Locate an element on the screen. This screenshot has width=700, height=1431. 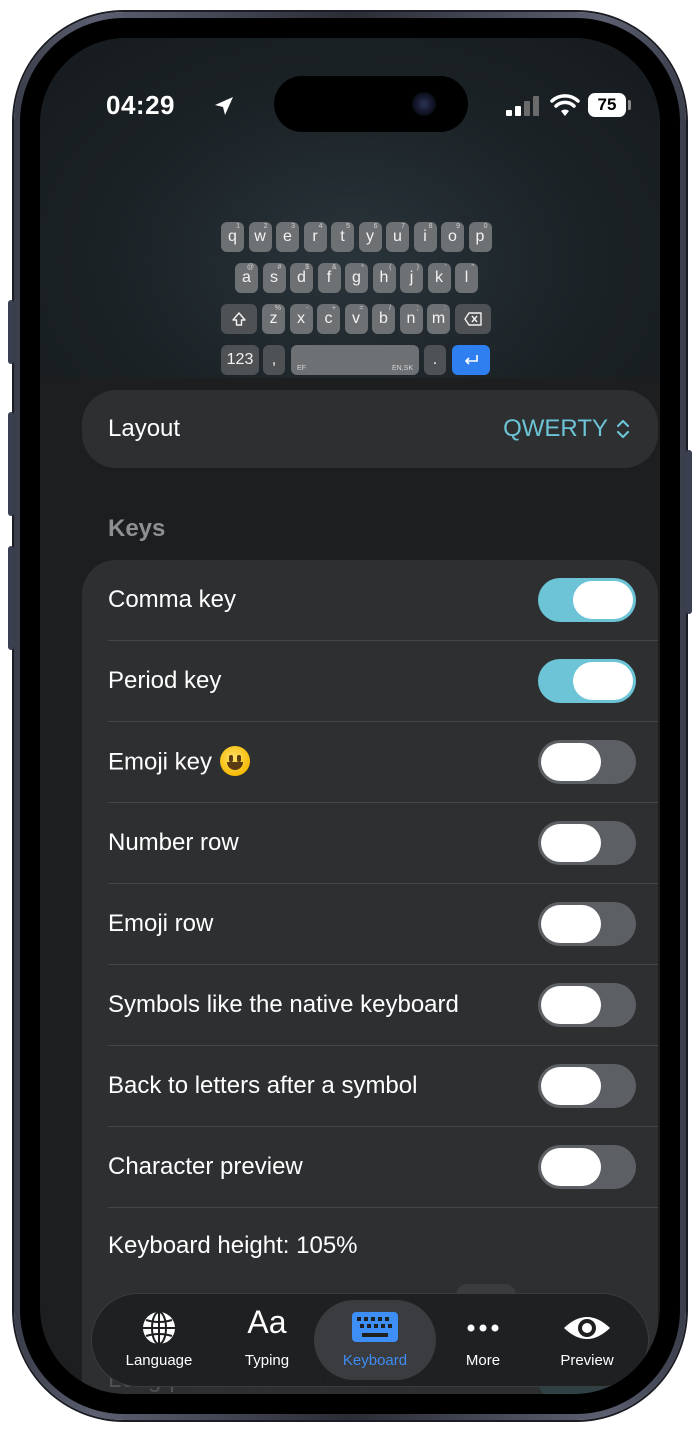
key-label: p is located at coordinates (480, 236).